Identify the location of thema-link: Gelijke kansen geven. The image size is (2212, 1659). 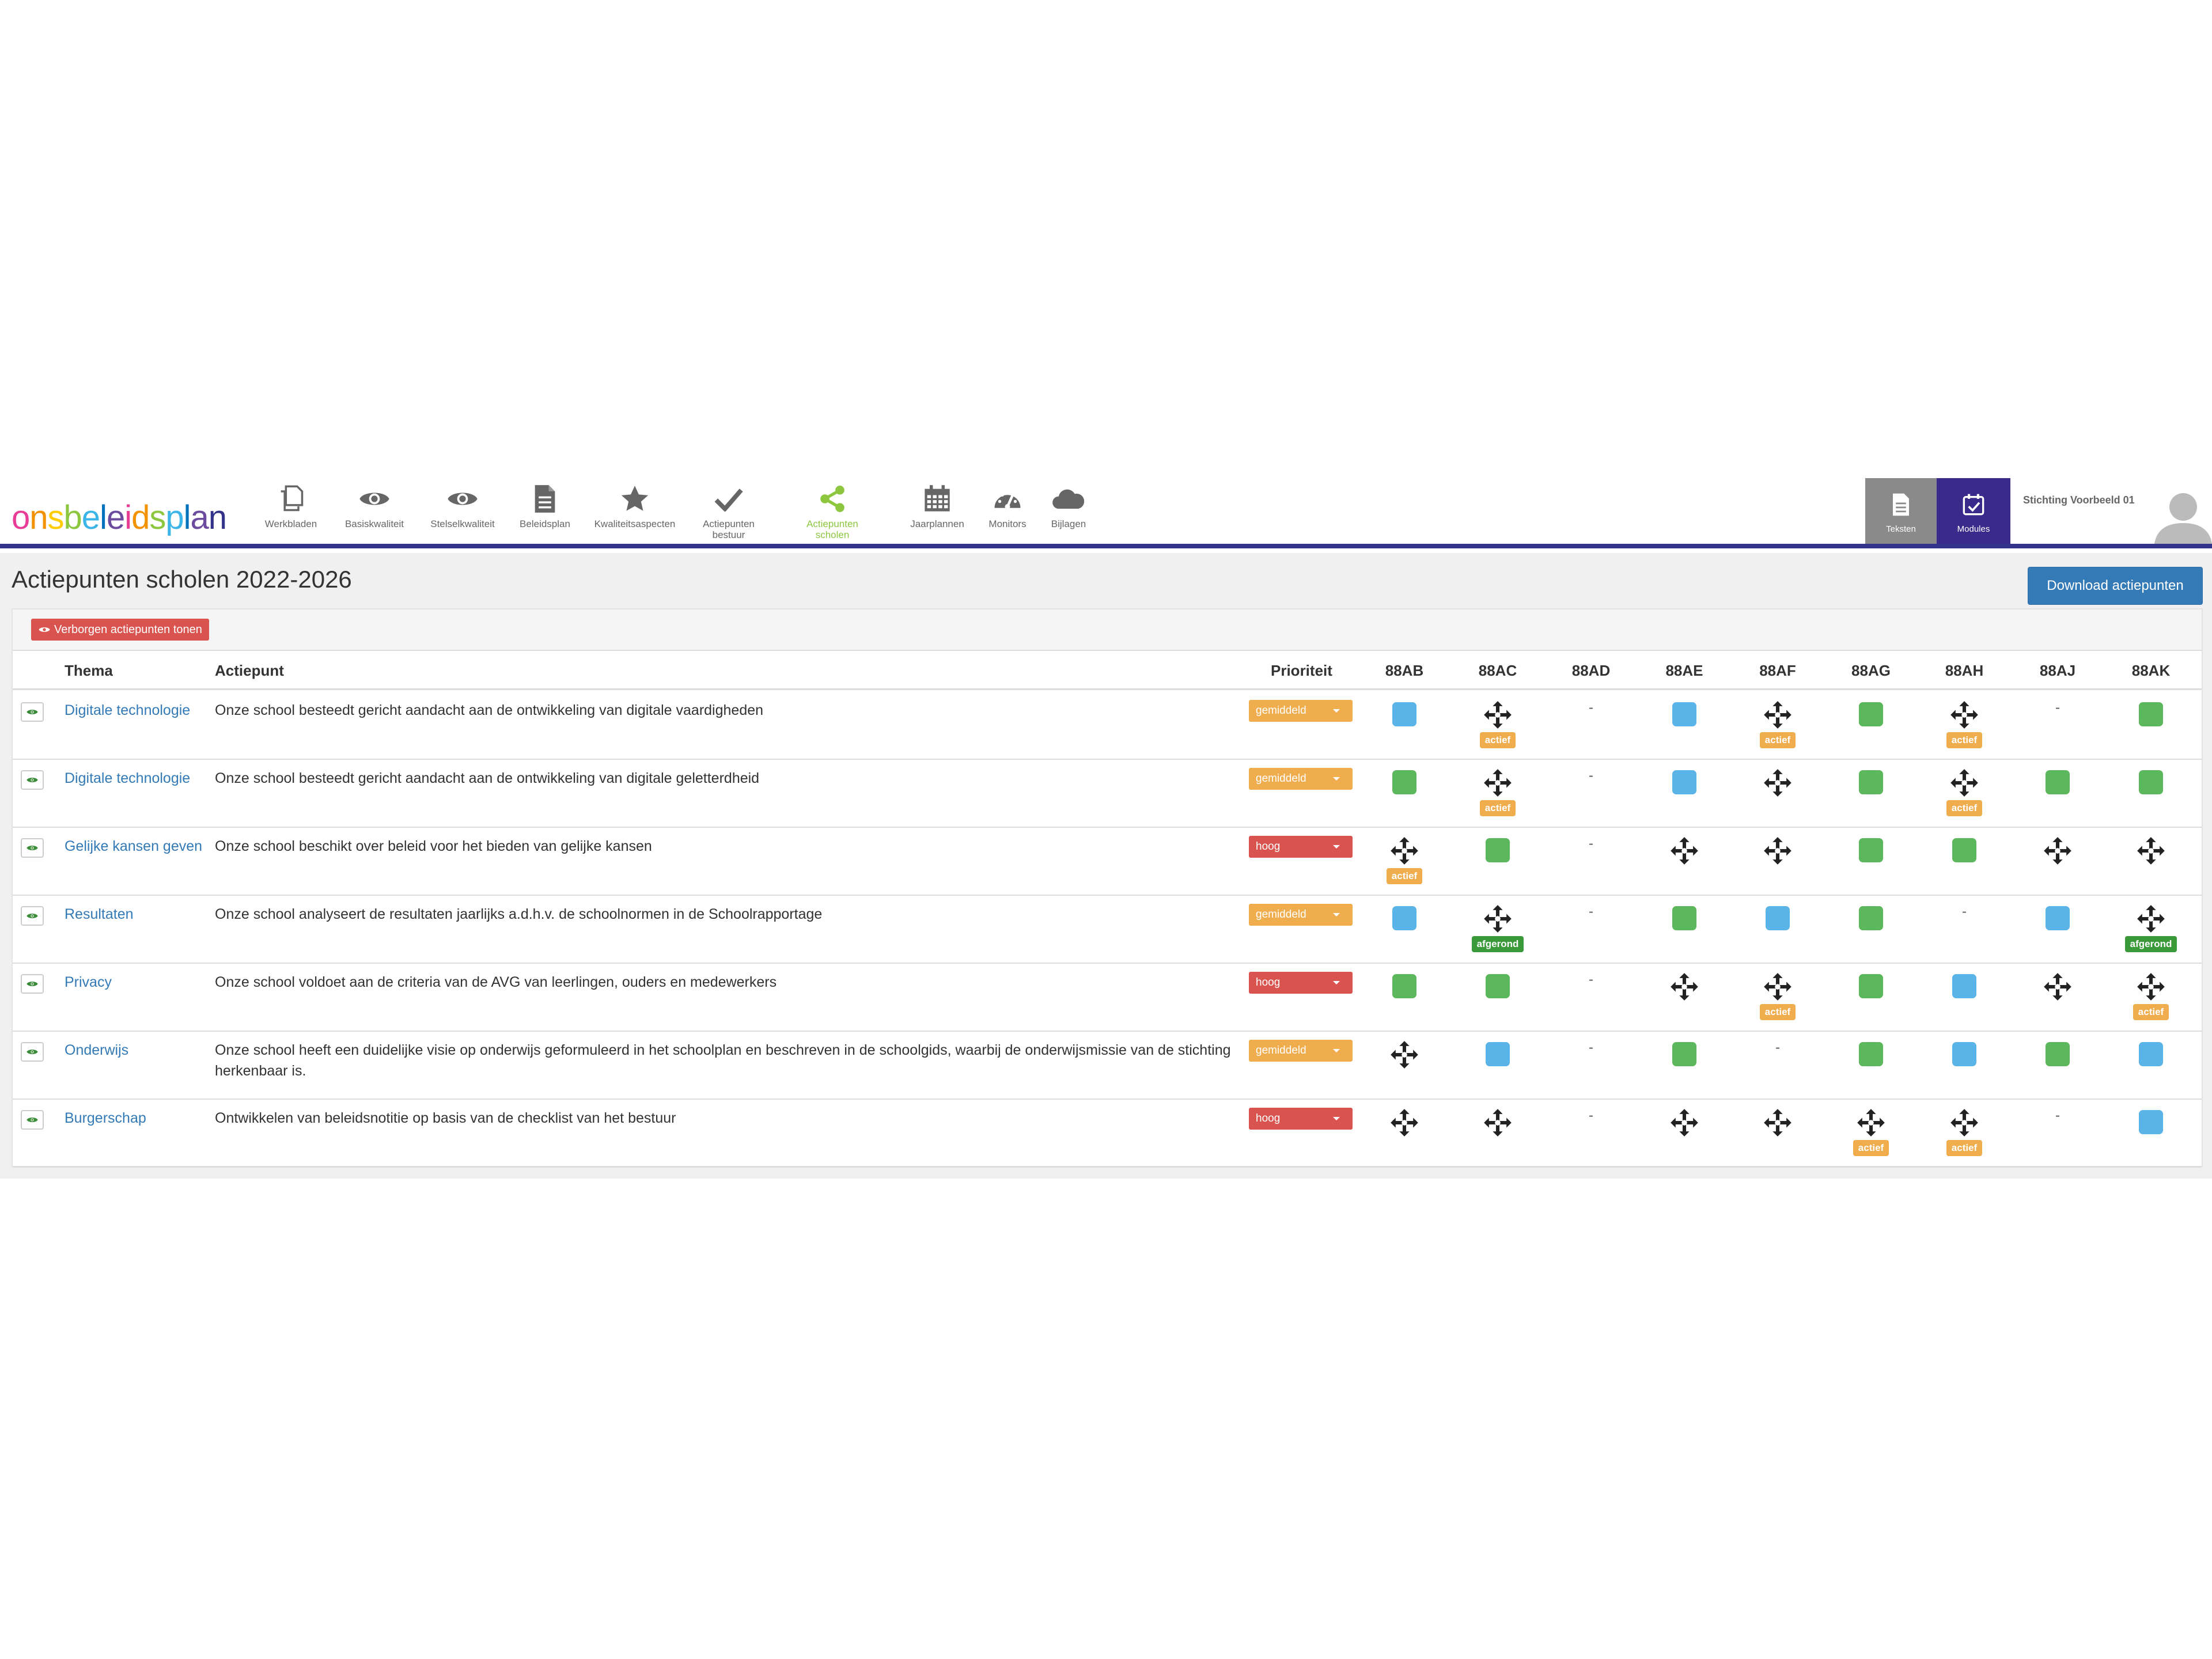
(134, 846).